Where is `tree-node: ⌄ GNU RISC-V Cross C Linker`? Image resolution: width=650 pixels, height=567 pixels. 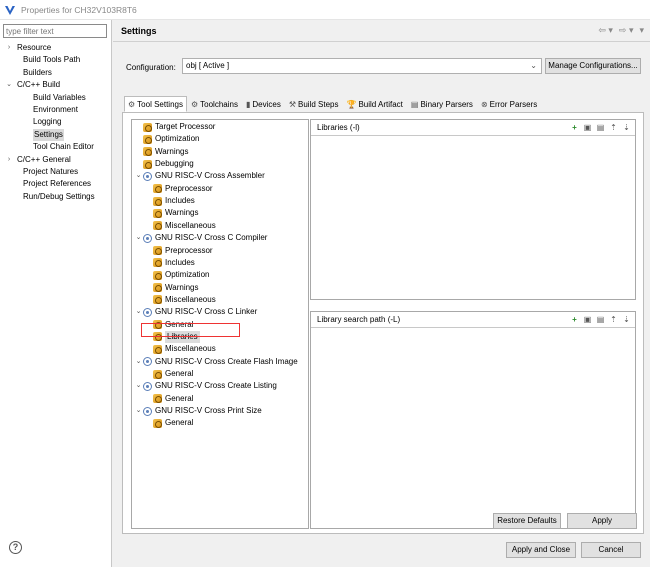
tree-node: ⌄ GNU RISC-V Cross C Linker is located at coordinates (195, 312).